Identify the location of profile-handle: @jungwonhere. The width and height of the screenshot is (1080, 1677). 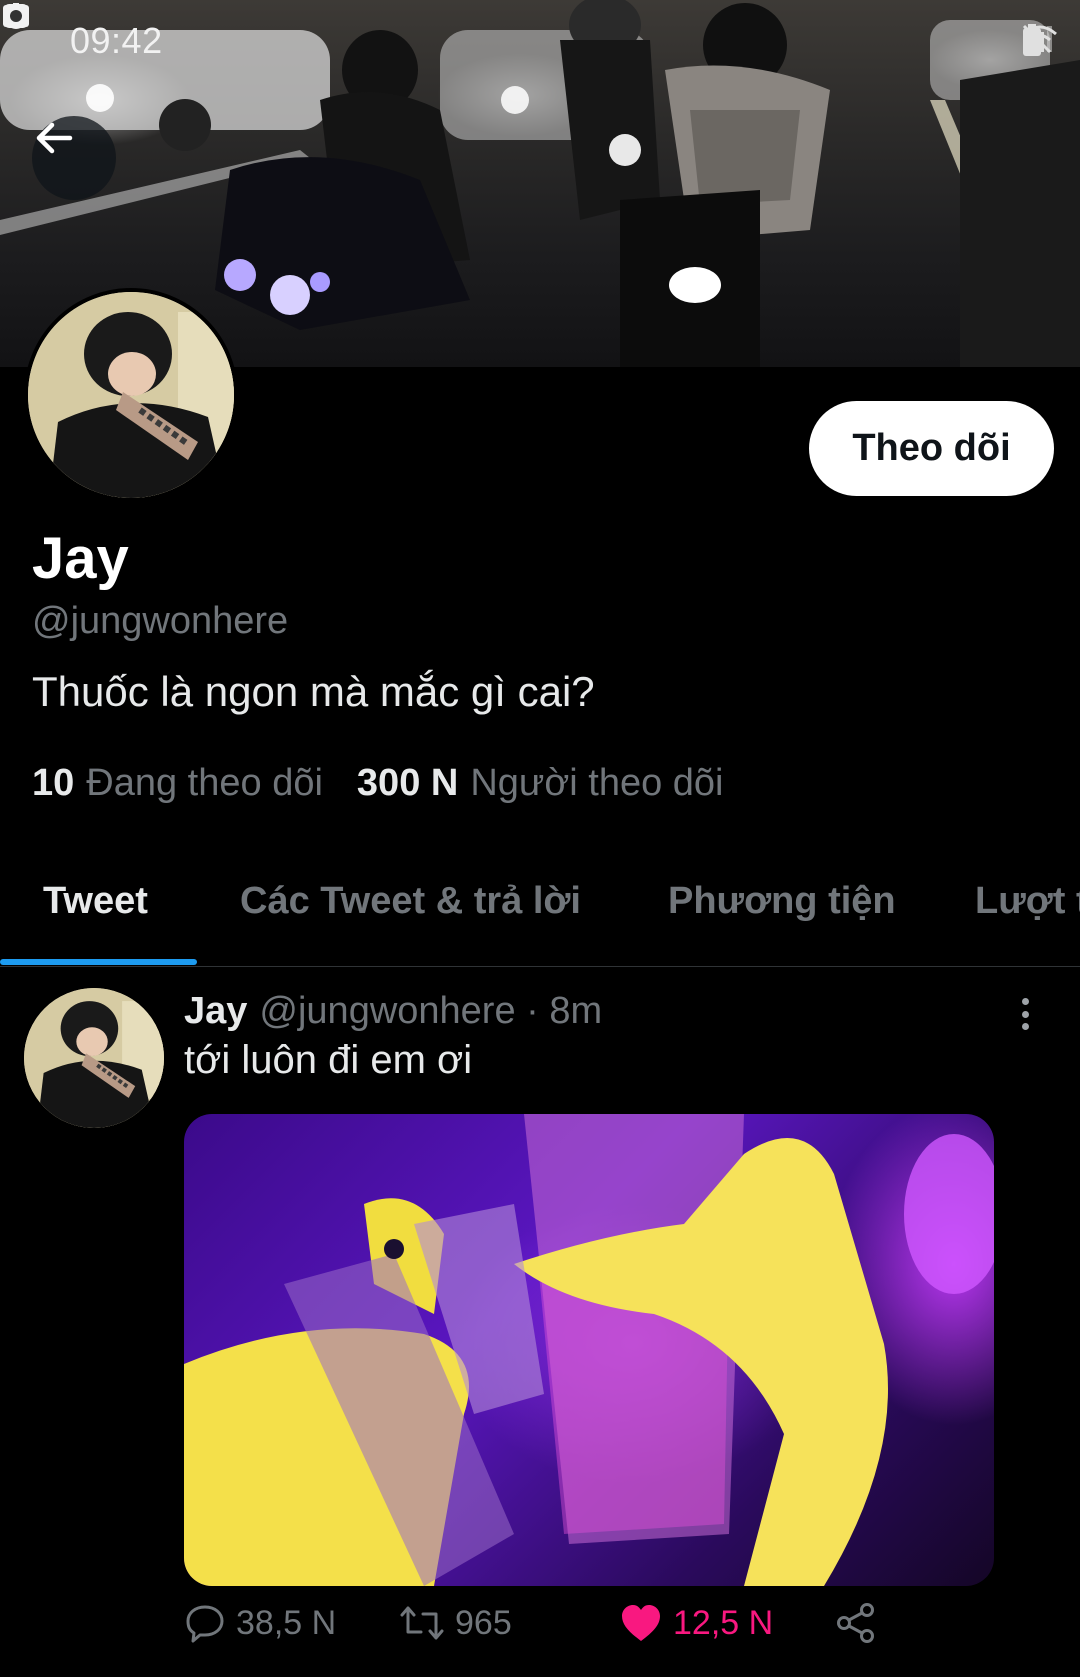
(160, 621).